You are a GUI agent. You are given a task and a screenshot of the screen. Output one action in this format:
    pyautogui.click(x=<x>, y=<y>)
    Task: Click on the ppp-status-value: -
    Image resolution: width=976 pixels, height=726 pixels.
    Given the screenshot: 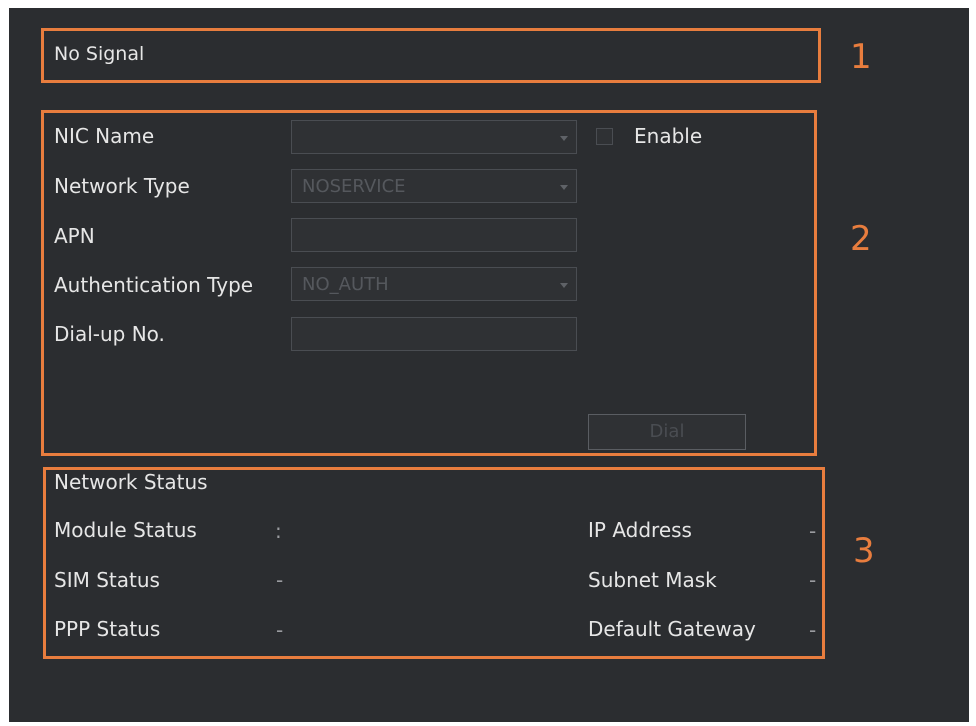 What is the action you would take?
    pyautogui.click(x=280, y=630)
    